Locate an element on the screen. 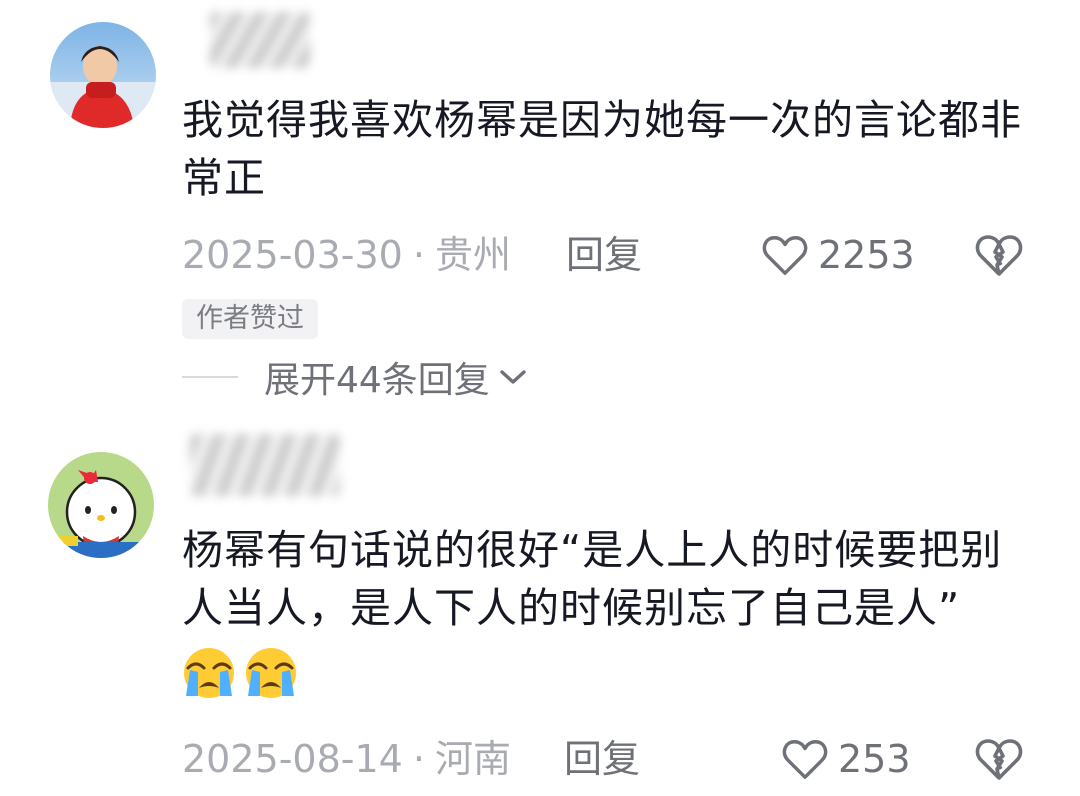 This screenshot has height=796, width=1080. comment-location: 贵州 is located at coordinates (472, 255).